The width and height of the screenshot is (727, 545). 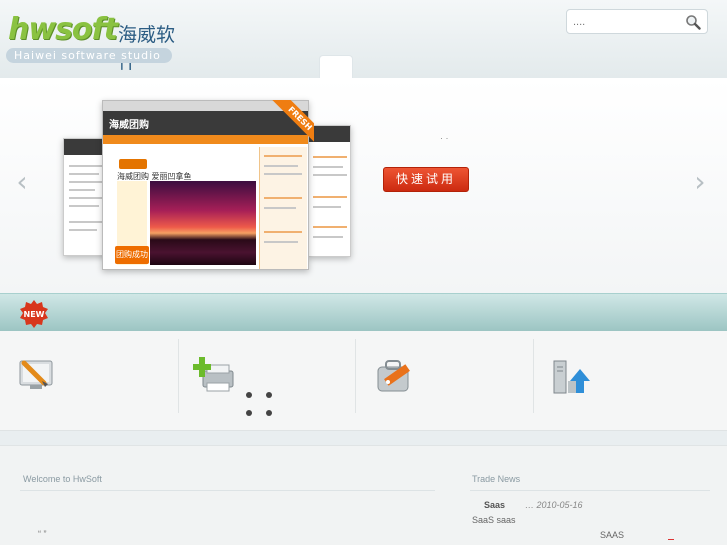 I want to click on section-divider, so click(x=363, y=312).